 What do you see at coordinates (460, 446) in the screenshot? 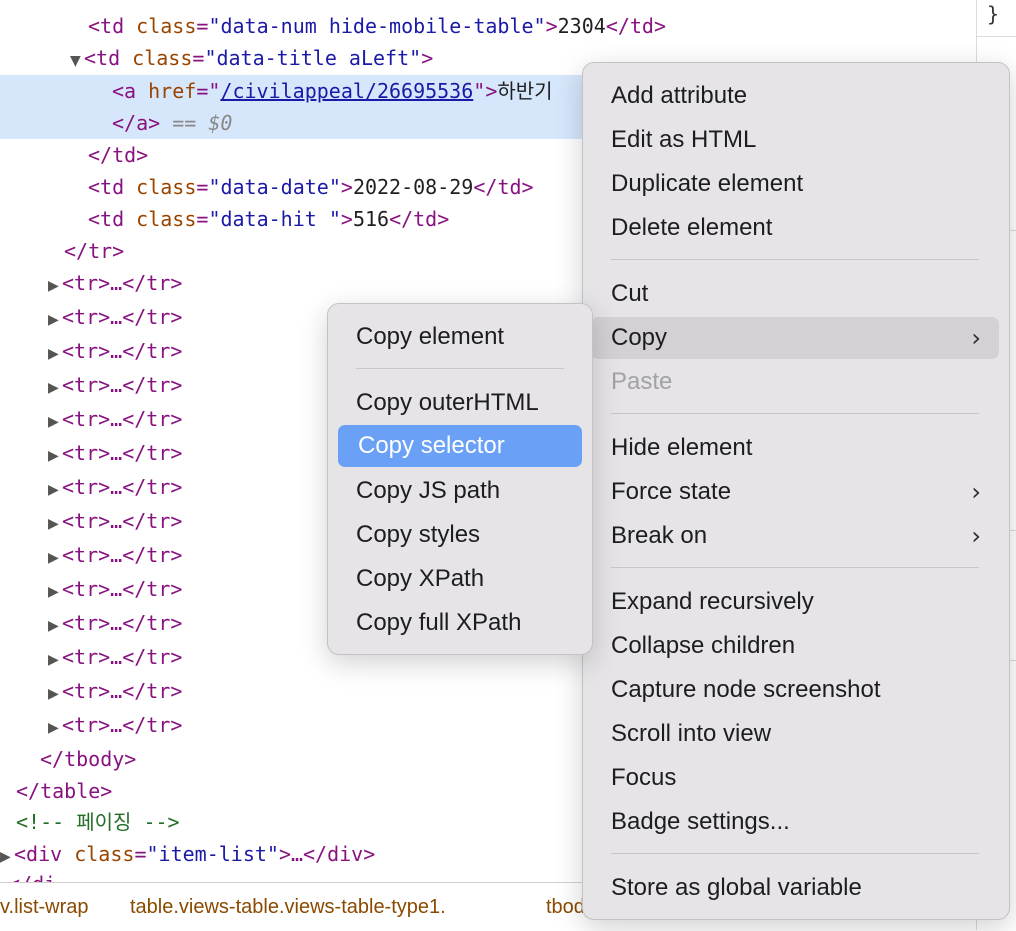
I see `submenu-item-copy-selector: Copy selector` at bounding box center [460, 446].